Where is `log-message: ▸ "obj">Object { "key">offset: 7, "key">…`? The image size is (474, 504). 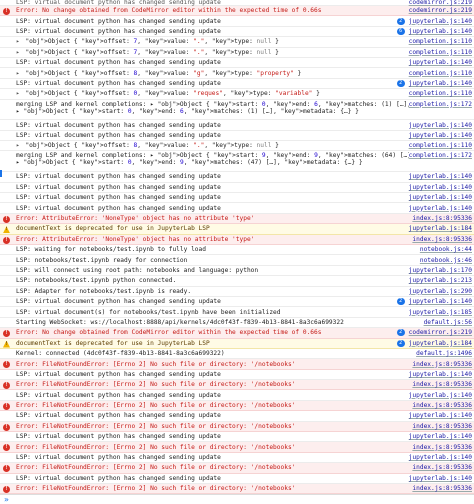 log-message: ▸ "obj">Object { "key">offset: 7, "key">… is located at coordinates (212, 52).